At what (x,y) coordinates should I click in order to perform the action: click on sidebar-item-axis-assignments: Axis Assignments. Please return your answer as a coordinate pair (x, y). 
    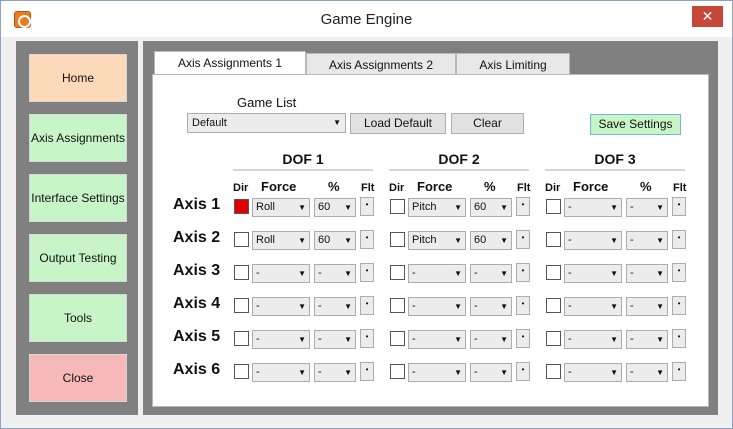
    Looking at the image, I should click on (78, 138).